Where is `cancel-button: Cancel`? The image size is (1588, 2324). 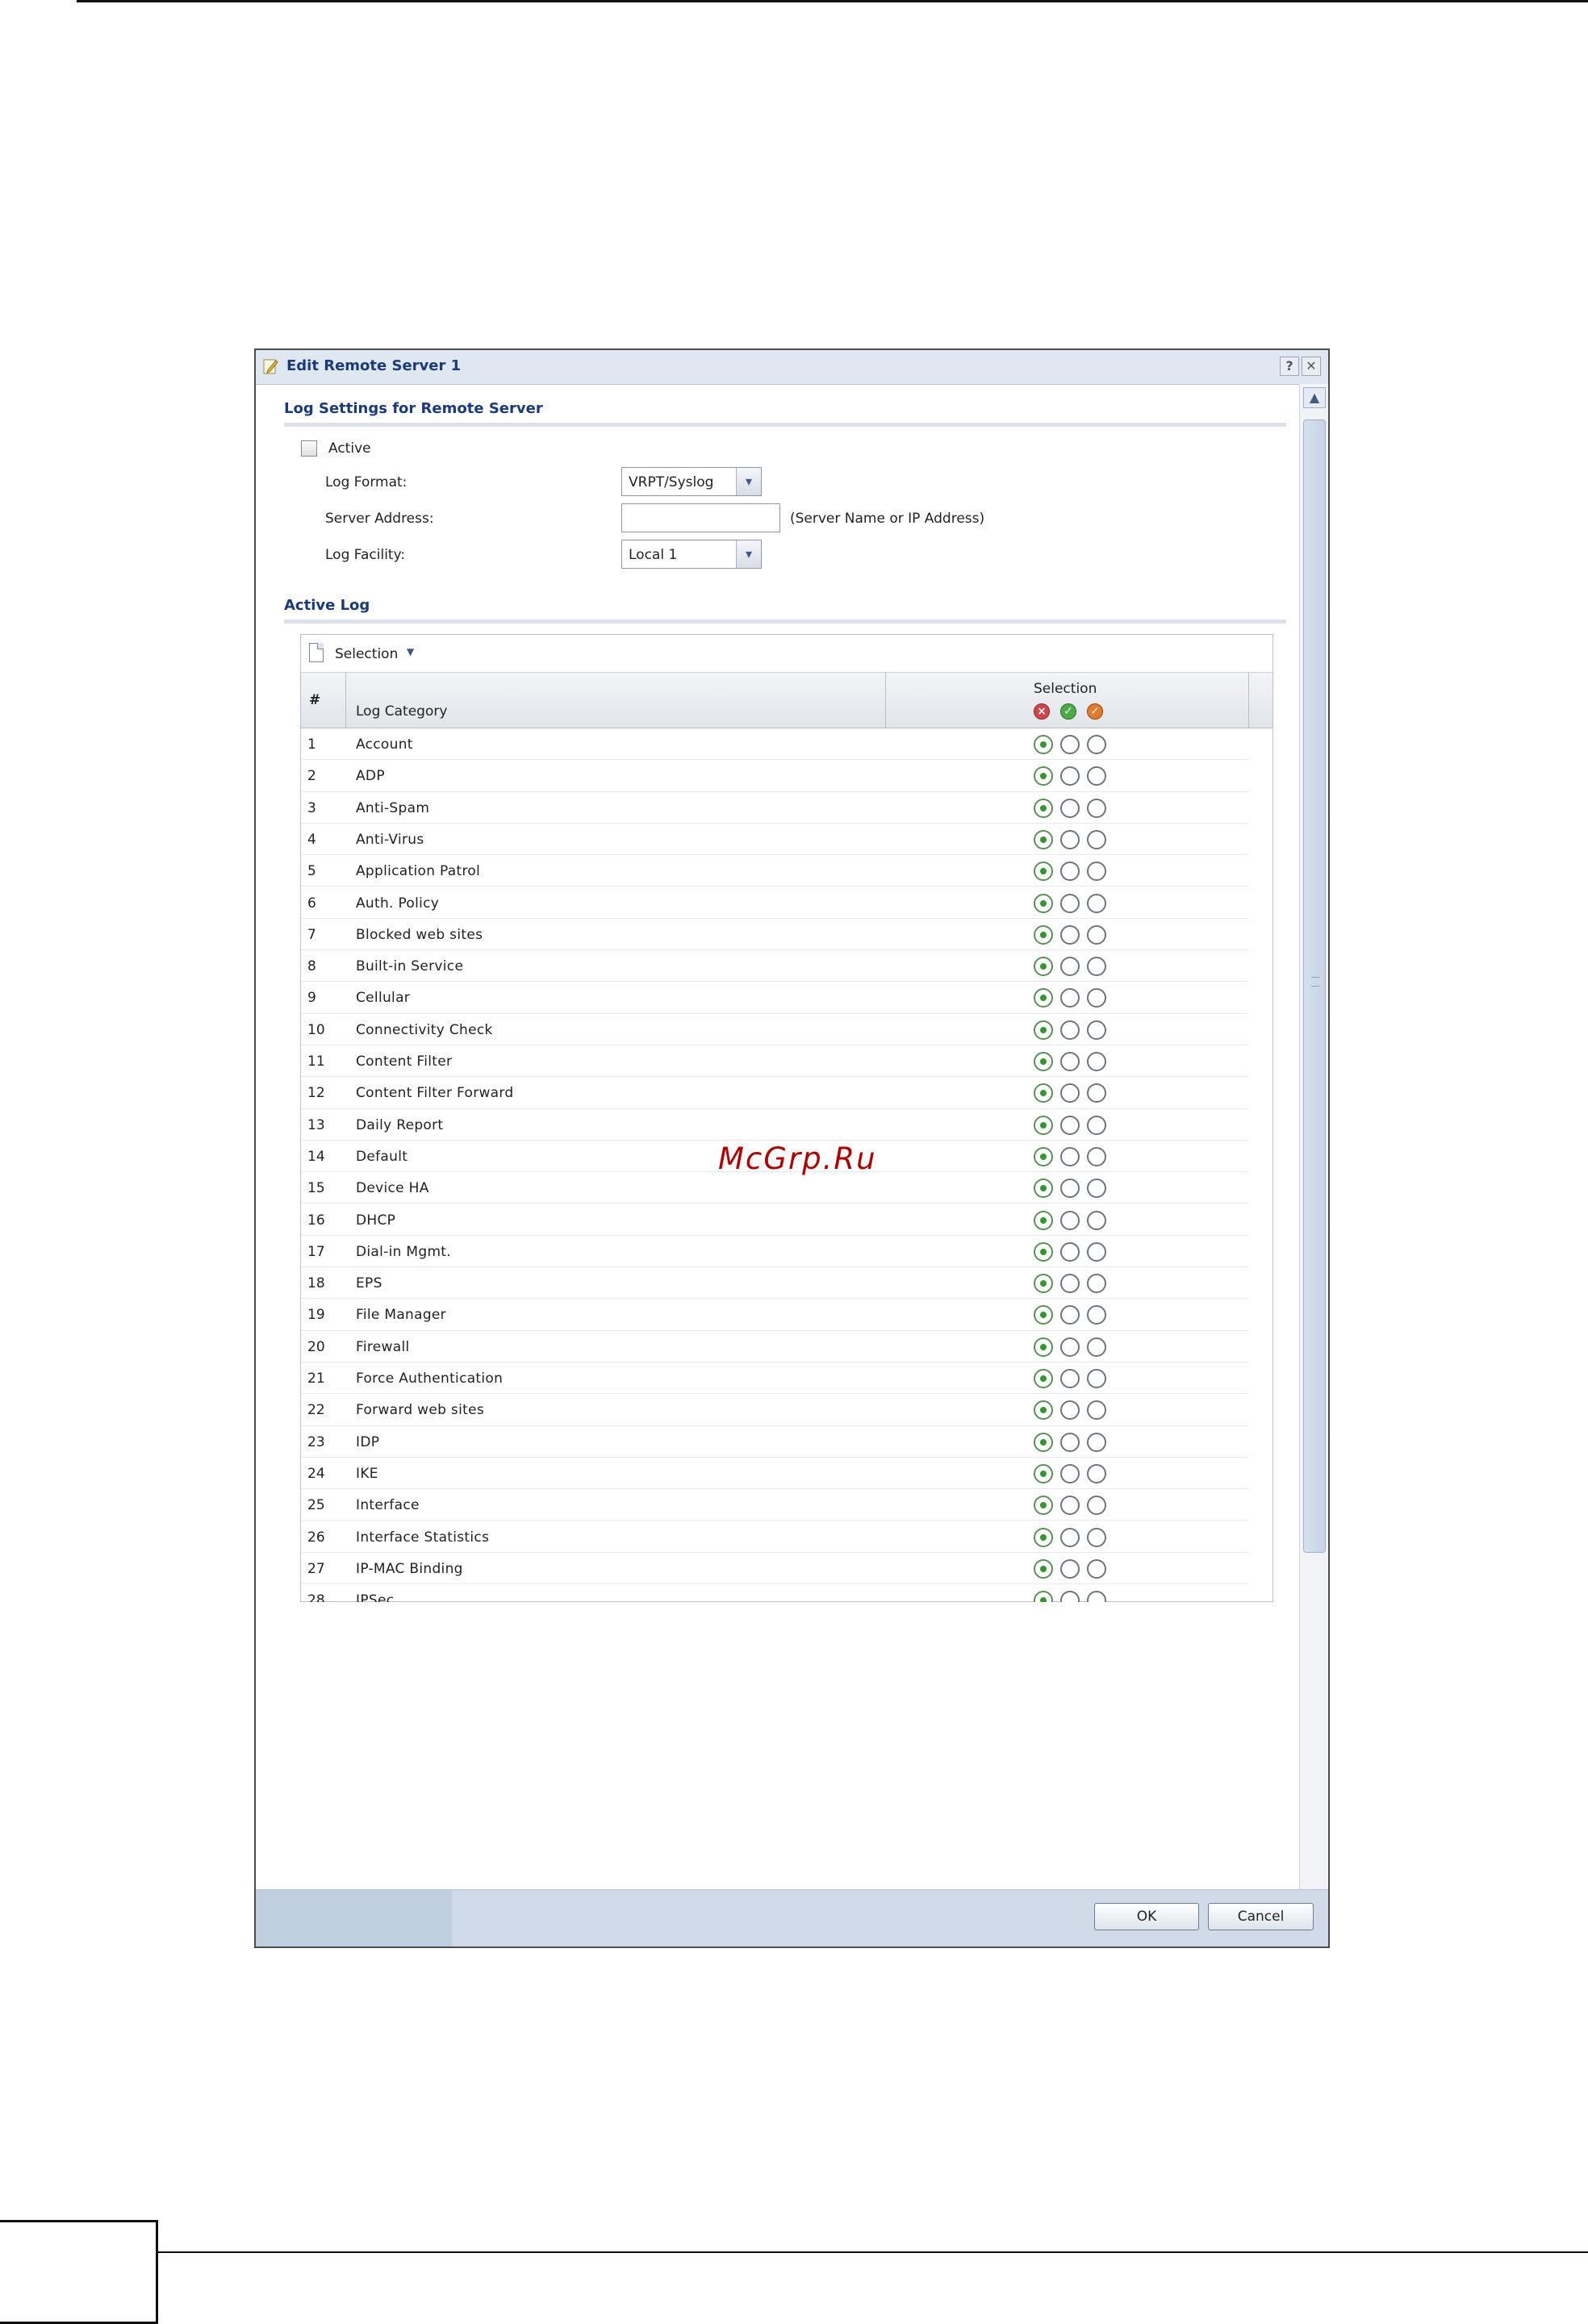 cancel-button: Cancel is located at coordinates (1261, 1916).